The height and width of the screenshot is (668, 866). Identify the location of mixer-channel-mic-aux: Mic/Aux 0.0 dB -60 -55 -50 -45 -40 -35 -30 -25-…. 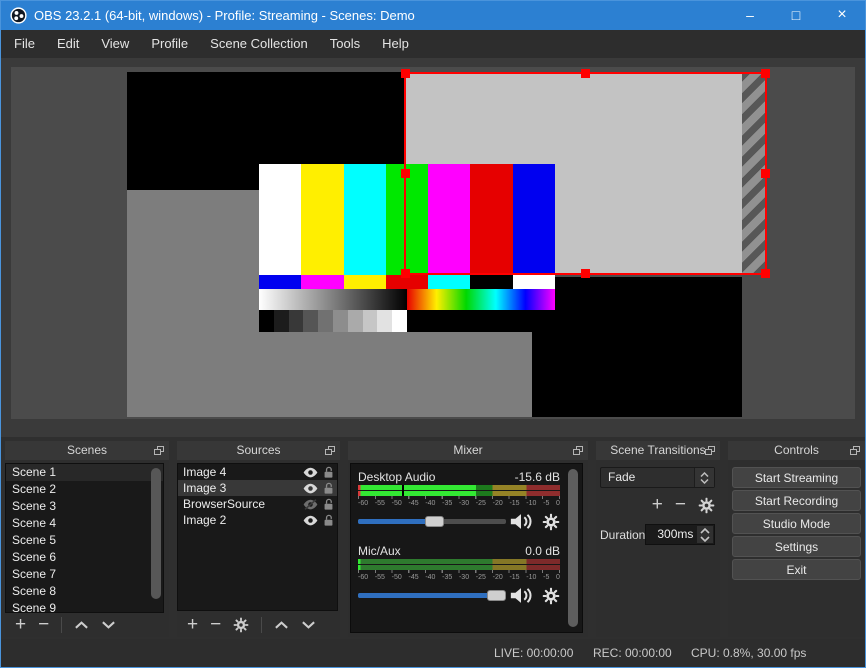
(459, 574).